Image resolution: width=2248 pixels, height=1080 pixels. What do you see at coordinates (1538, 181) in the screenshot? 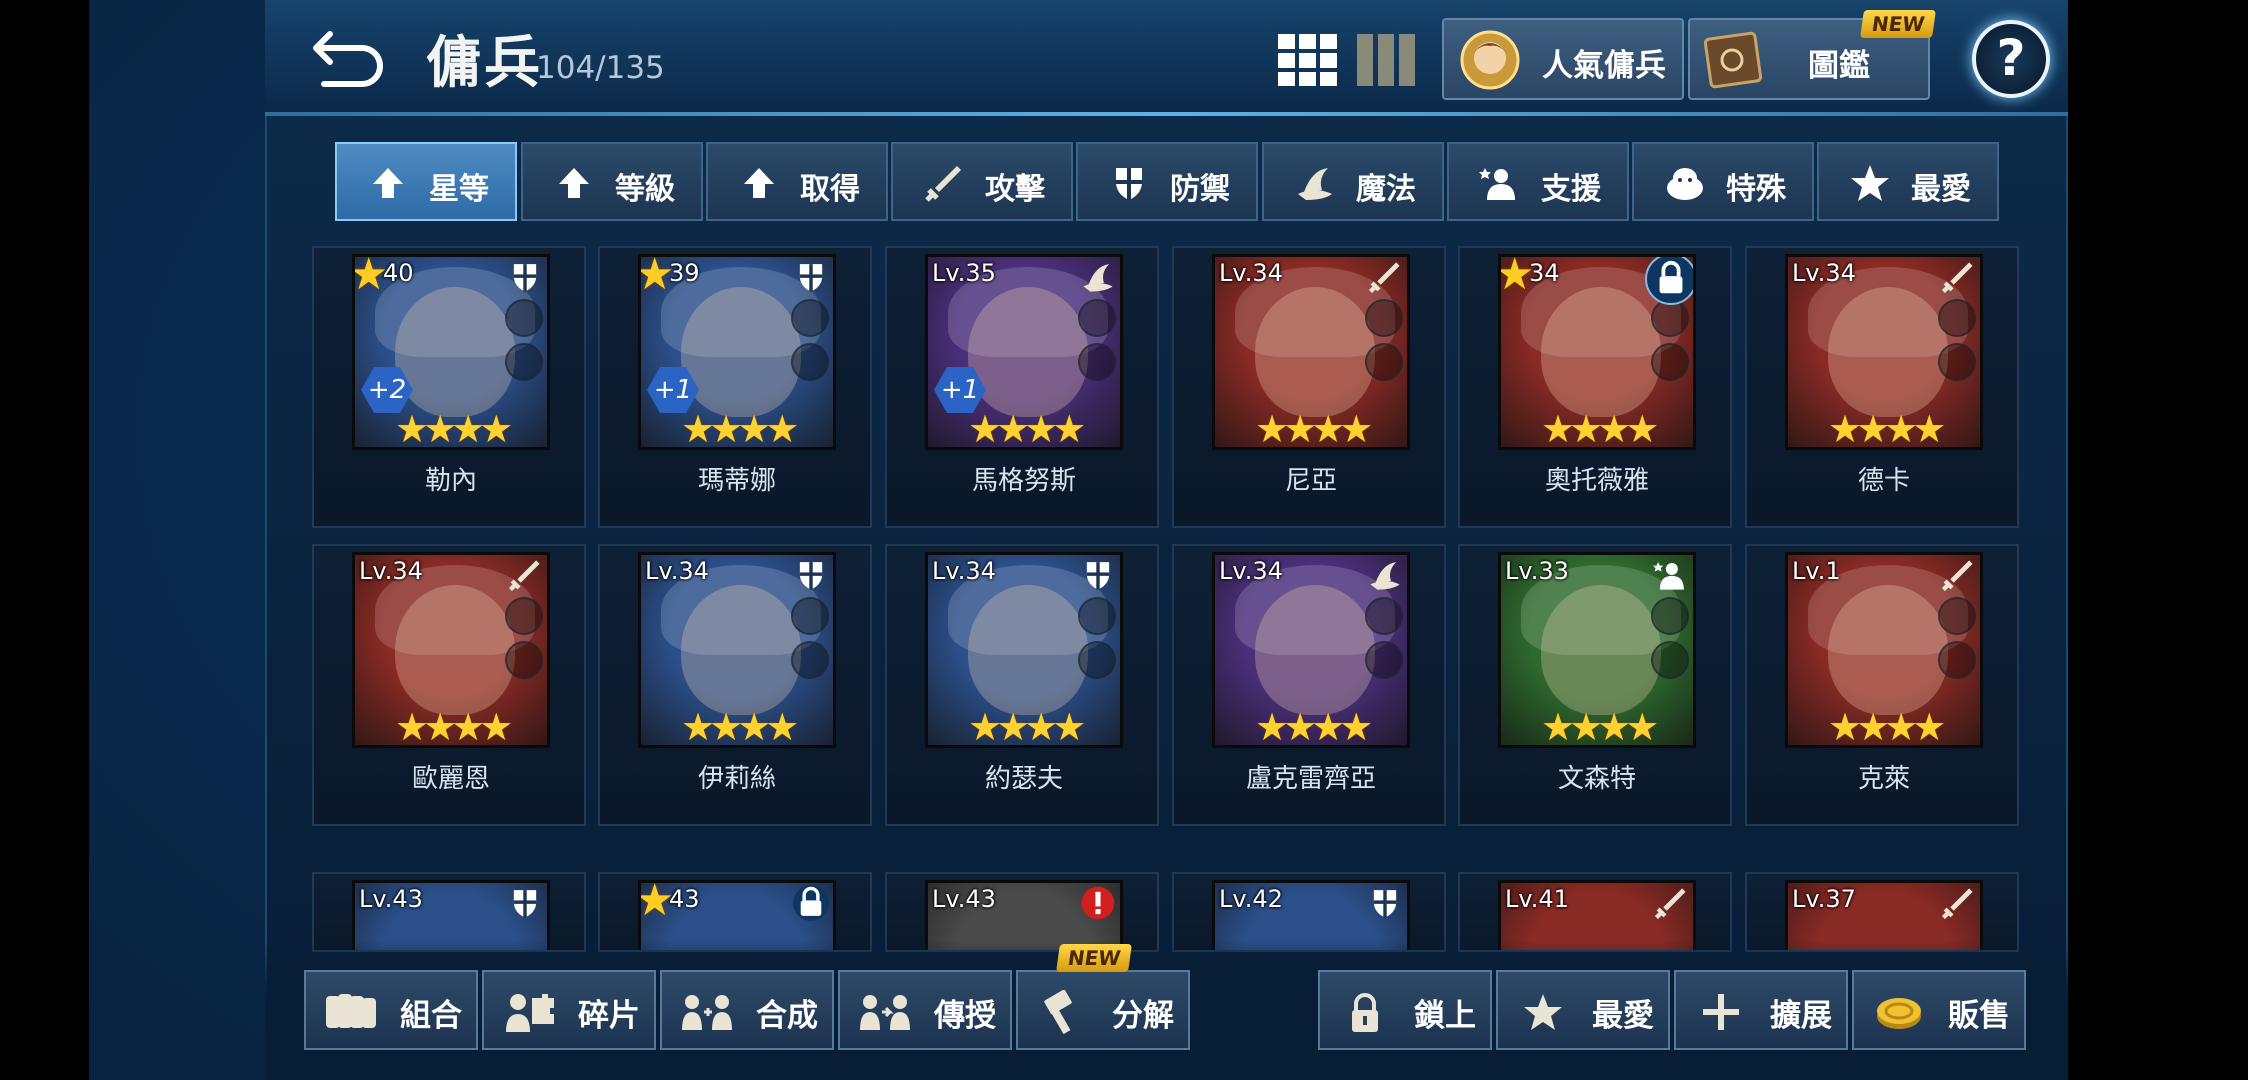
I see `sort-tab-6: 支援` at bounding box center [1538, 181].